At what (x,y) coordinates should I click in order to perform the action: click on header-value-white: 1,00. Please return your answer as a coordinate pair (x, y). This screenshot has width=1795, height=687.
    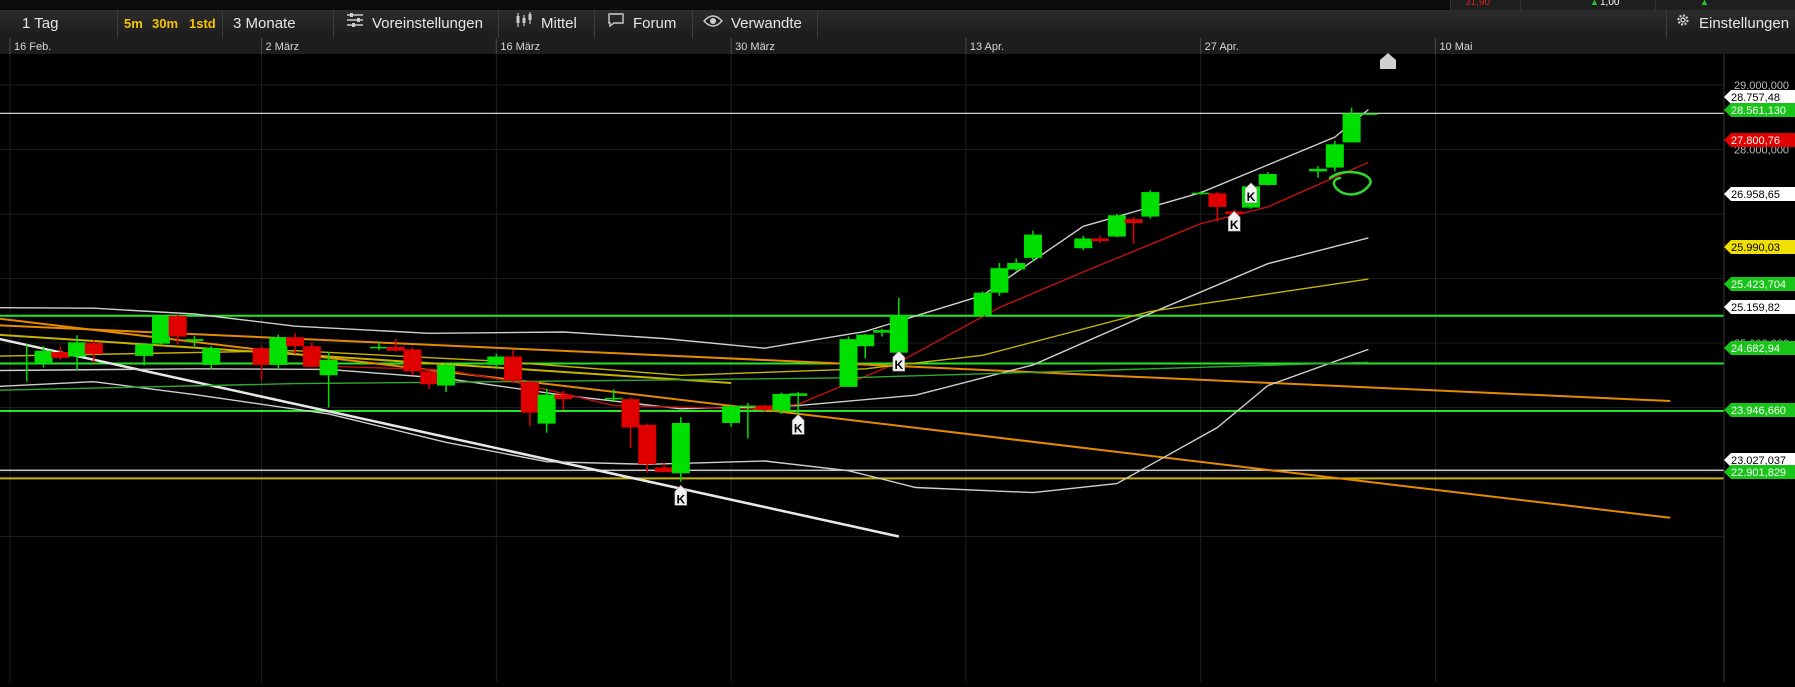
    Looking at the image, I should click on (1610, 4).